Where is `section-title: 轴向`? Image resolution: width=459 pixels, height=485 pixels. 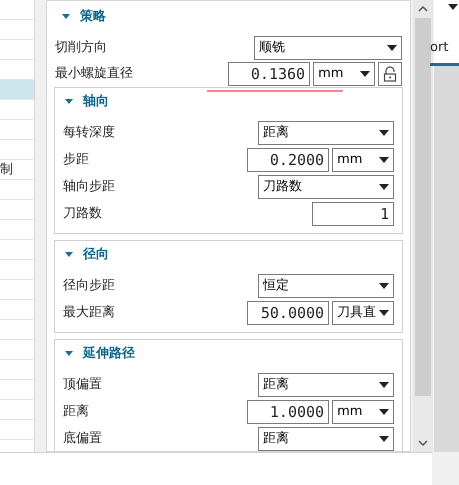
section-title: 轴向 is located at coordinates (95, 102).